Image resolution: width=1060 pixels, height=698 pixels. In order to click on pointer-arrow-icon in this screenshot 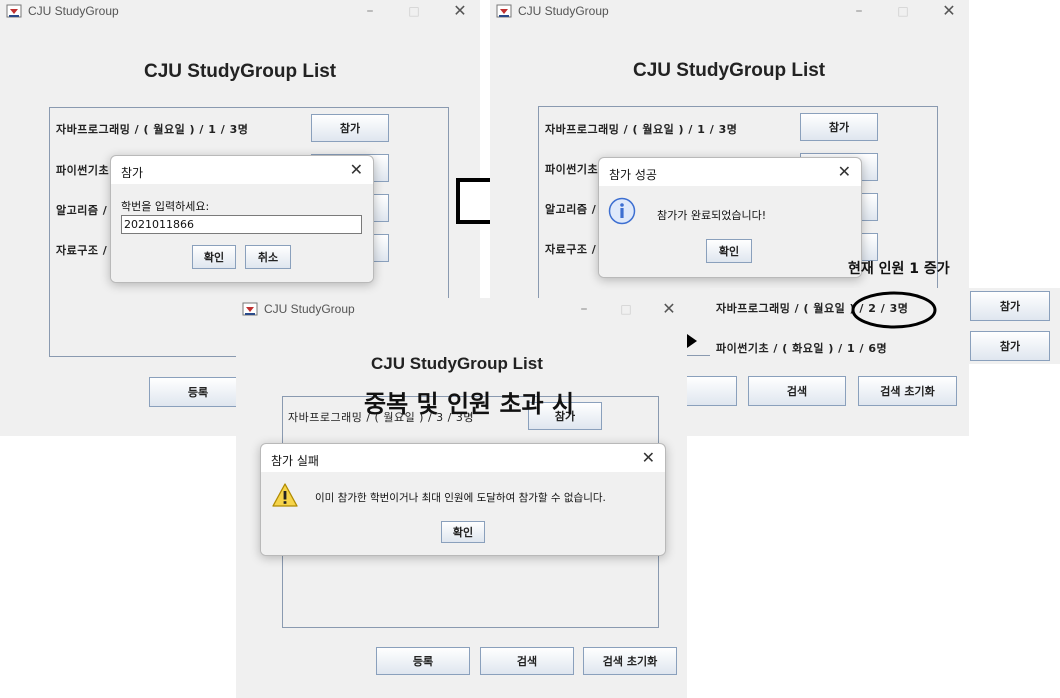, I will do `click(692, 341)`.